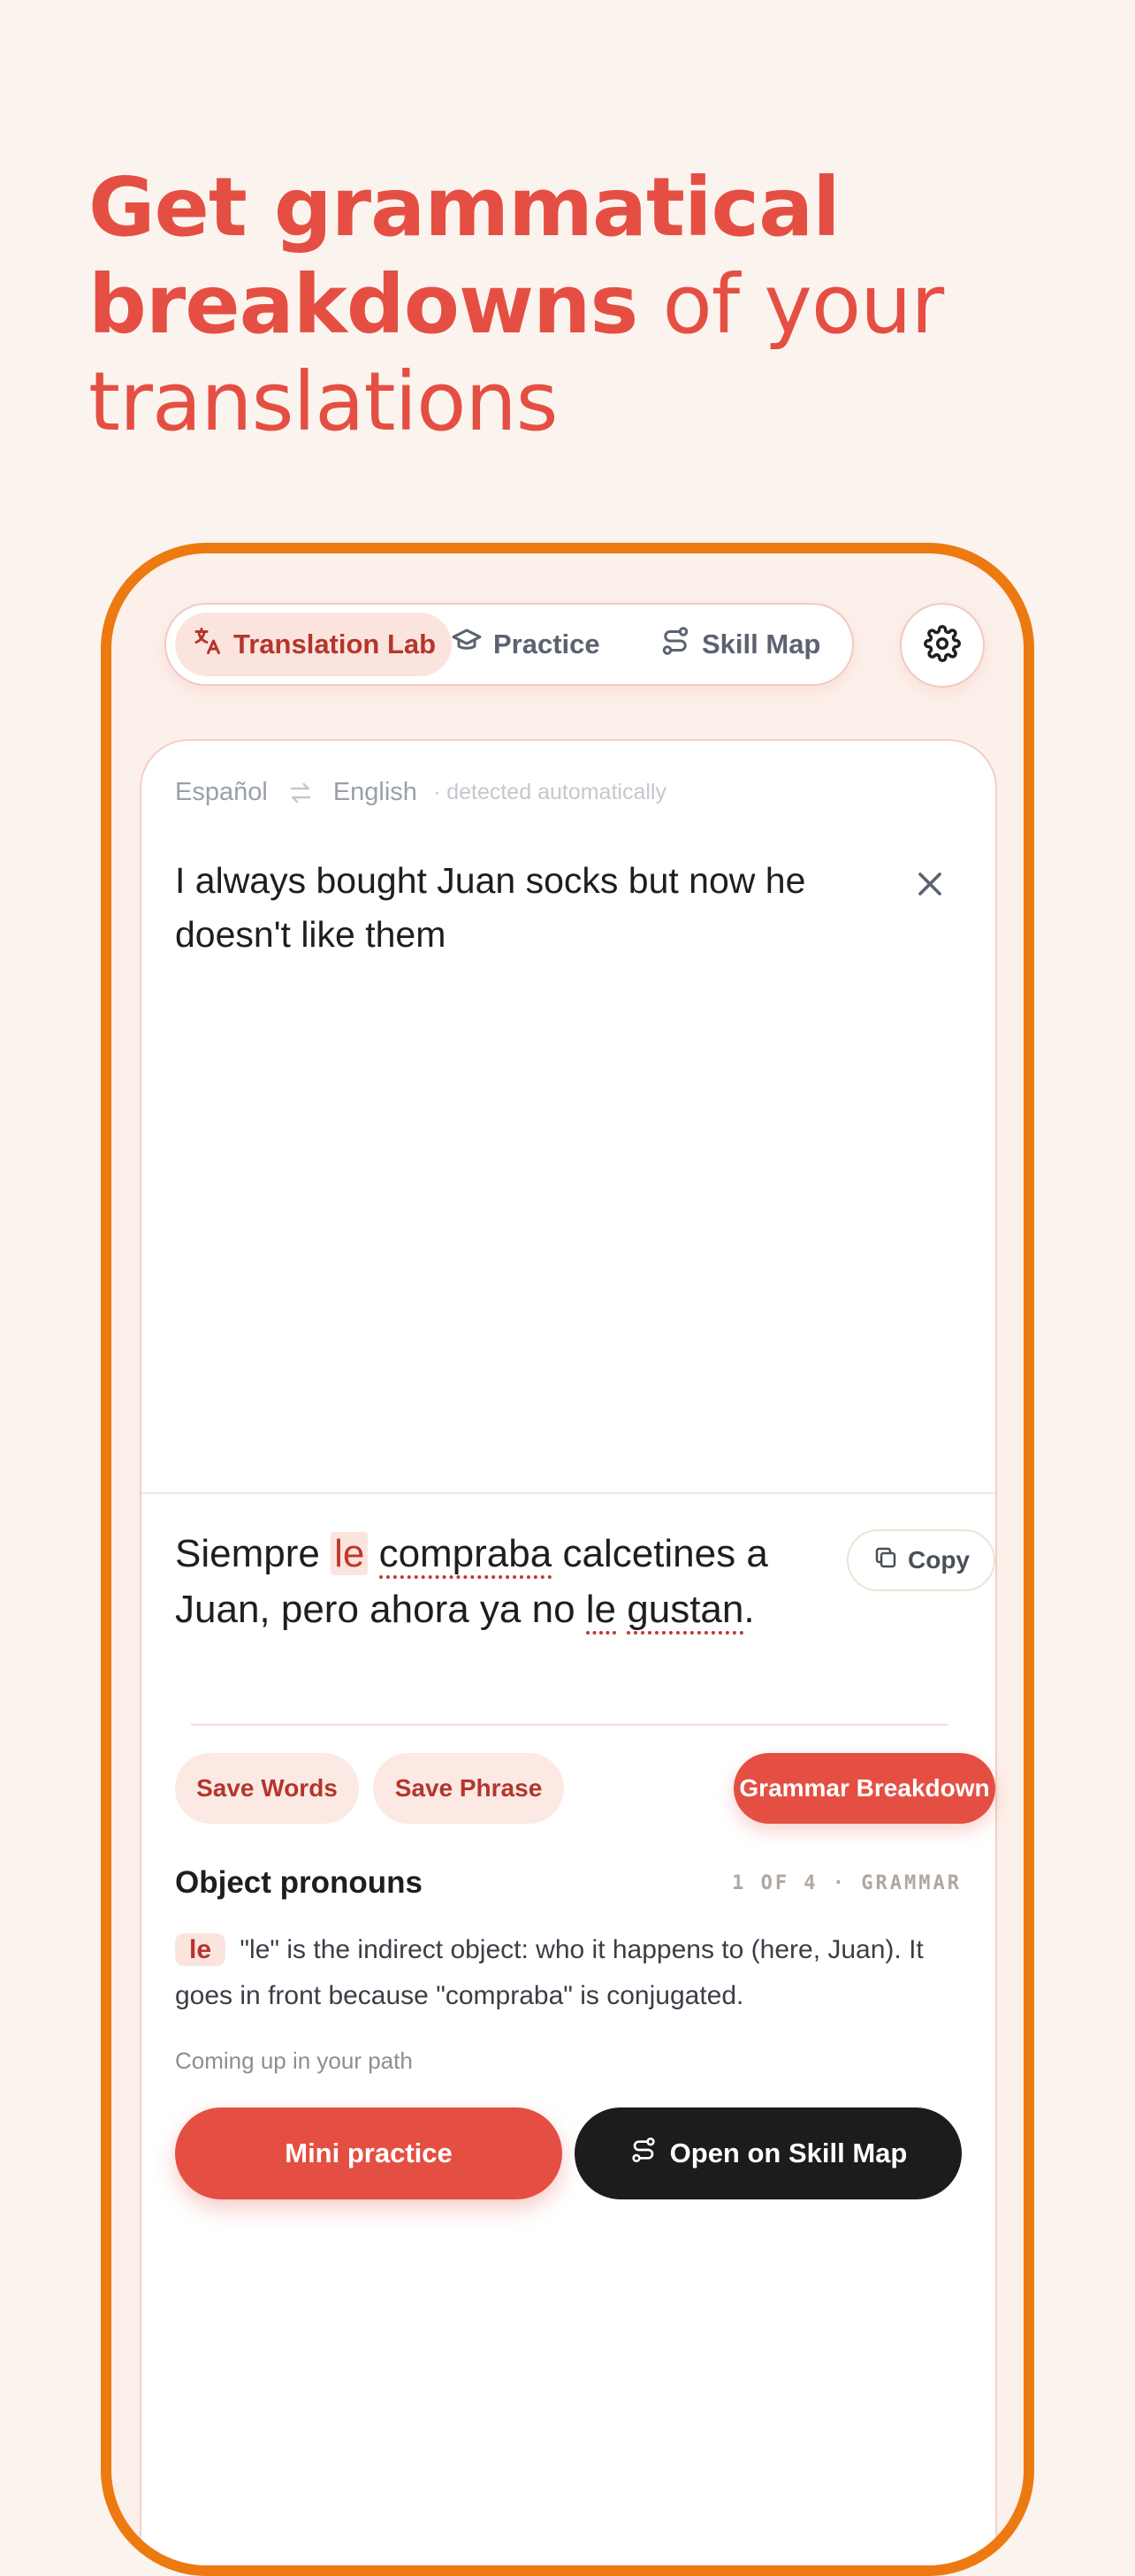 The width and height of the screenshot is (1135, 2576). Describe the element at coordinates (299, 1882) in the screenshot. I see `grammar-title: Object pronouns` at that location.